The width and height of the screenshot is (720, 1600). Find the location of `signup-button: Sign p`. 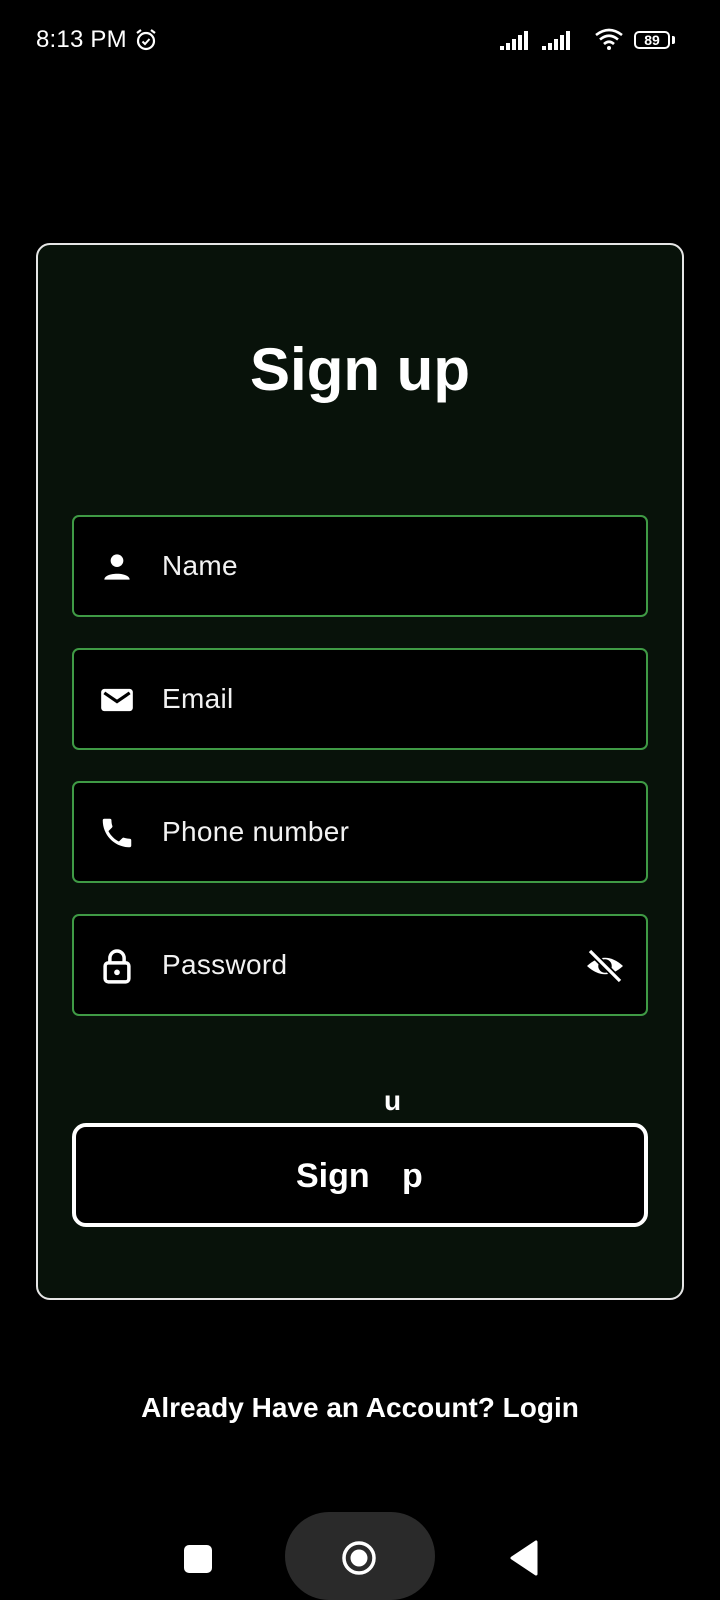

signup-button: Sign p is located at coordinates (360, 1175).